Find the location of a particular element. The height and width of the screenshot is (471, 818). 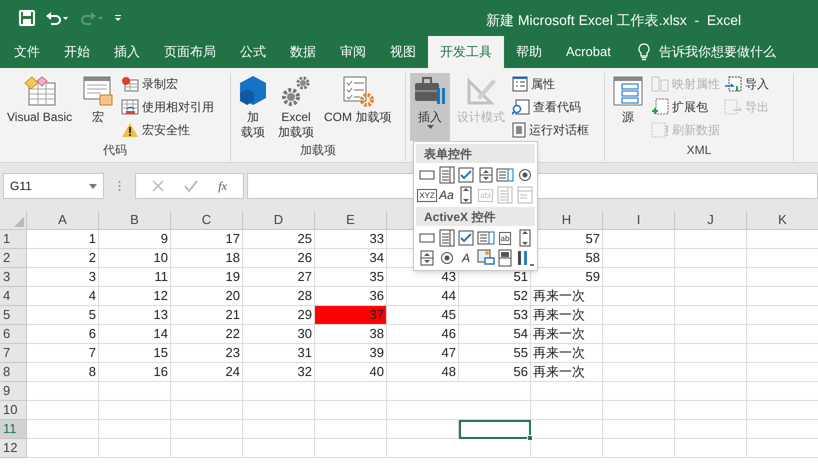

group-label: XML is located at coordinates (699, 150).